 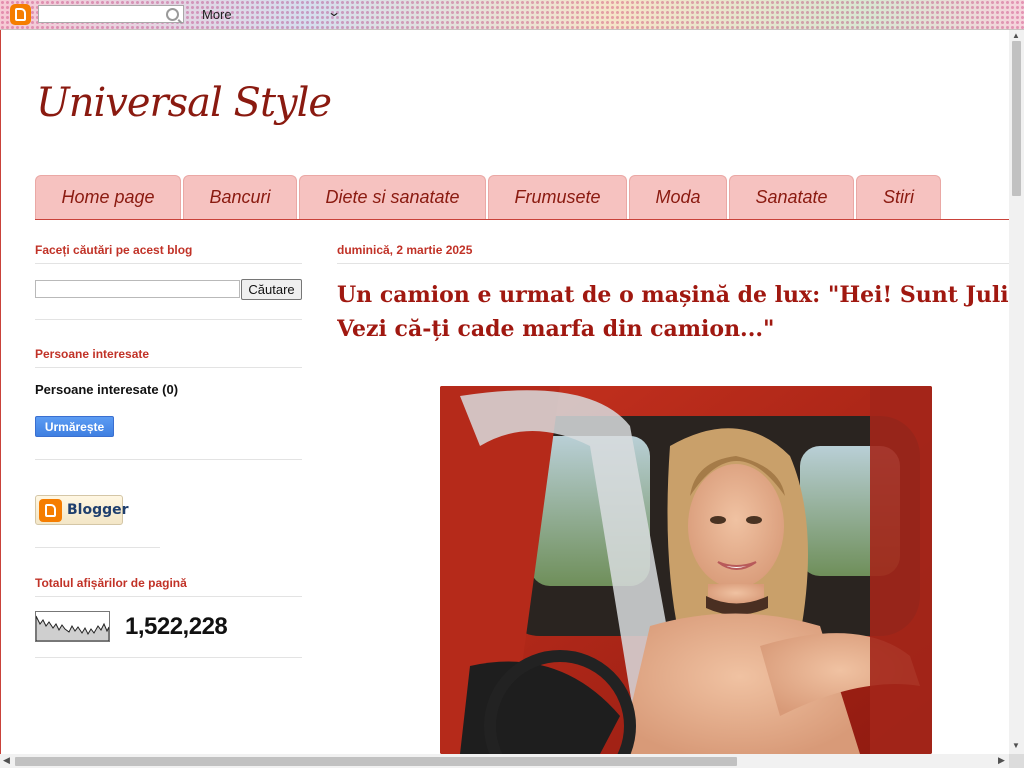 I want to click on followers-count: Persoane interesate (0), so click(x=107, y=389).